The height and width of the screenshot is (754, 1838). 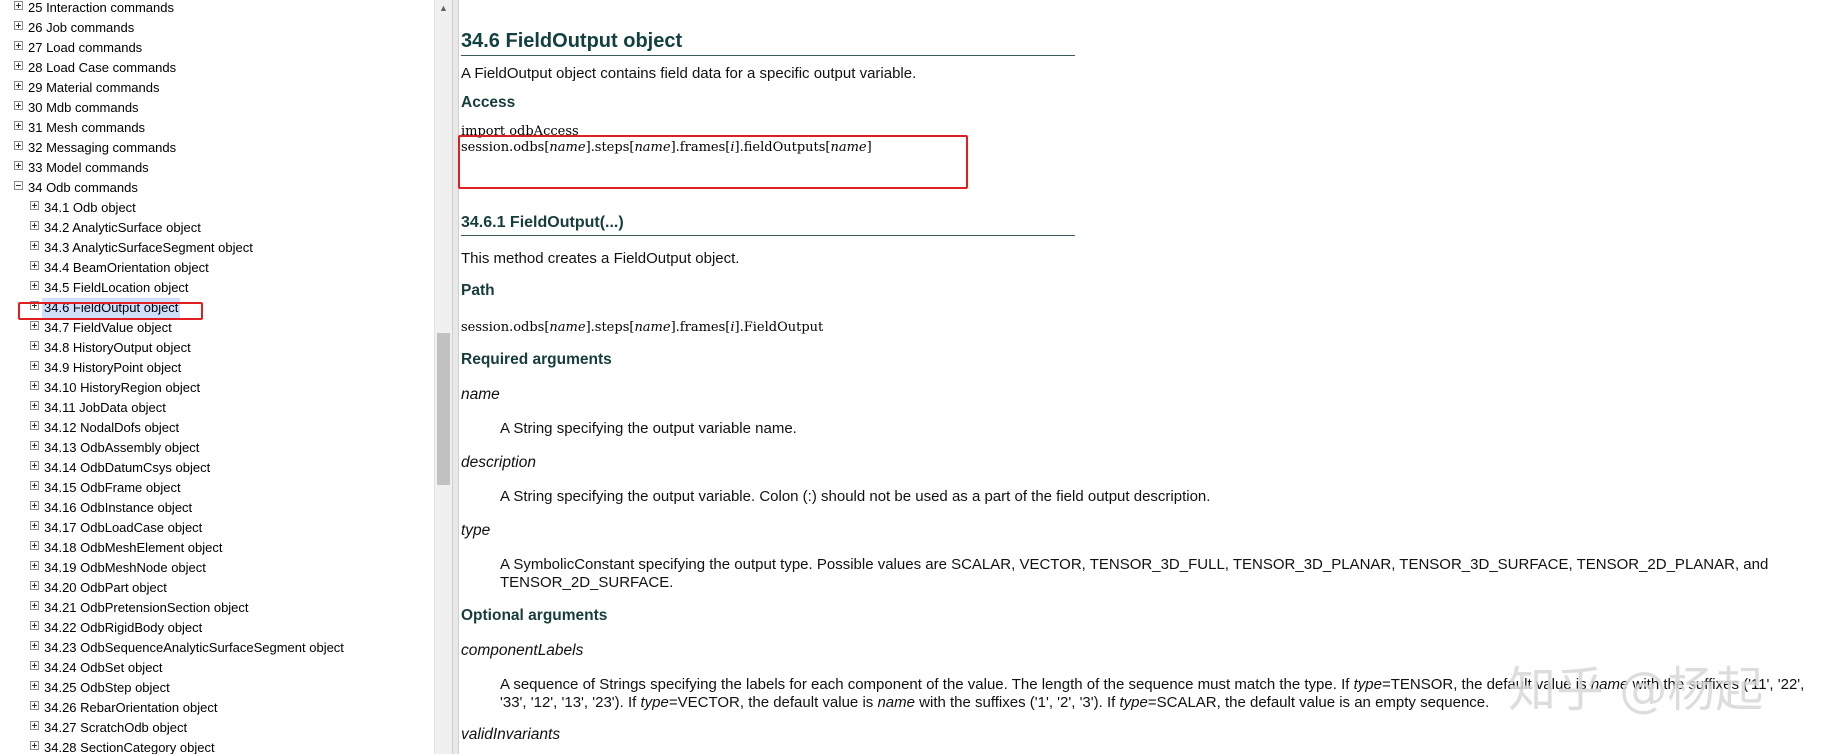 What do you see at coordinates (443, 8) in the screenshot?
I see `scroll-up-arrow-icon: ▲` at bounding box center [443, 8].